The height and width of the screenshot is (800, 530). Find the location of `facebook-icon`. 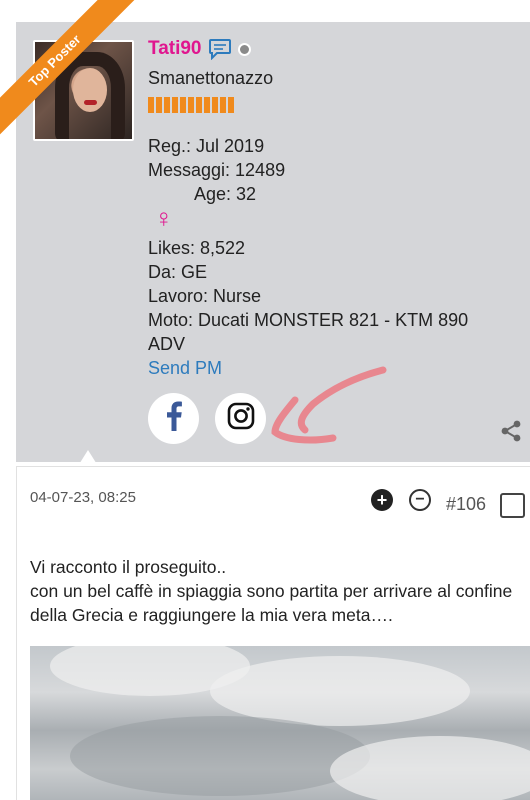

facebook-icon is located at coordinates (174, 418).